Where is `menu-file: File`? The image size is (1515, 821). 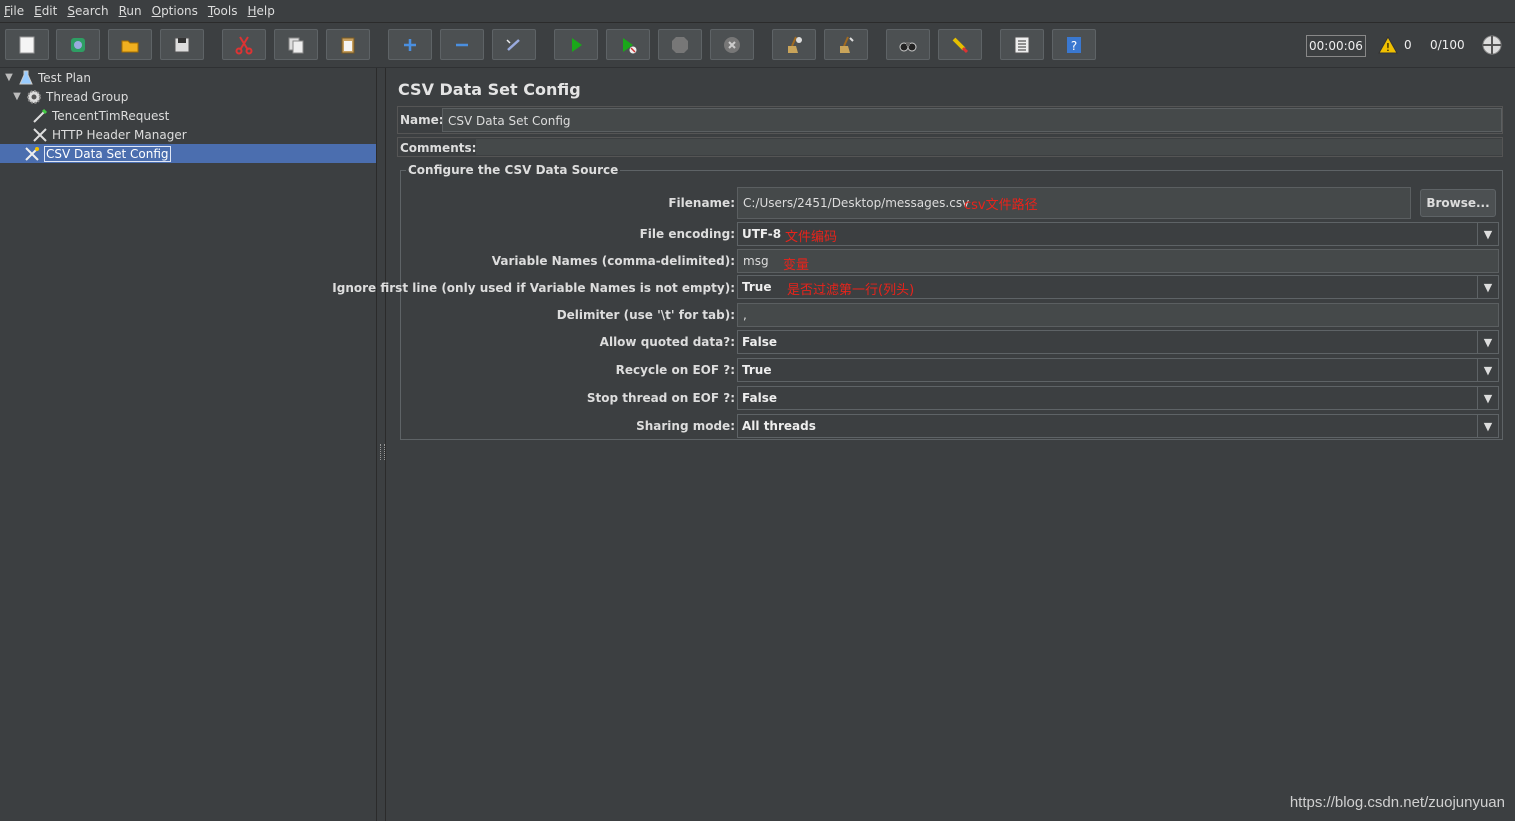 menu-file: File is located at coordinates (15, 11).